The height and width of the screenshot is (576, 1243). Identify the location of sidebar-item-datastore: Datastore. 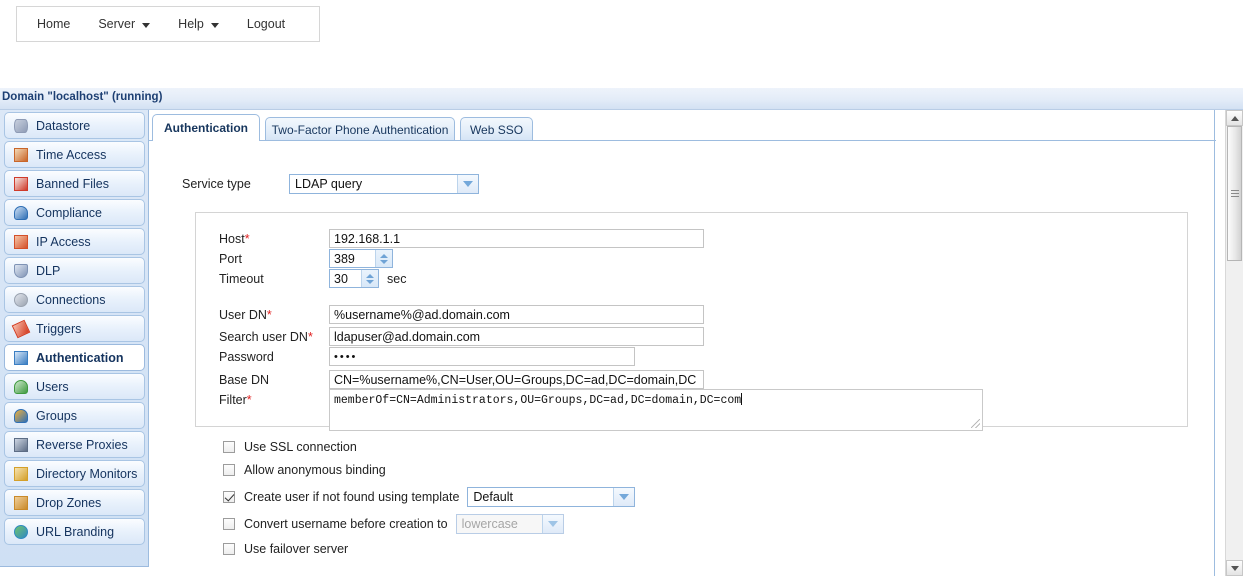
(74, 125).